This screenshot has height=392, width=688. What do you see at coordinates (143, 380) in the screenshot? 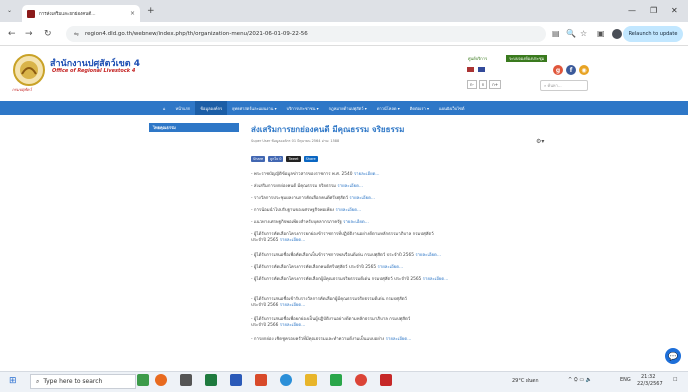
I see `widget-app-icon` at bounding box center [143, 380].